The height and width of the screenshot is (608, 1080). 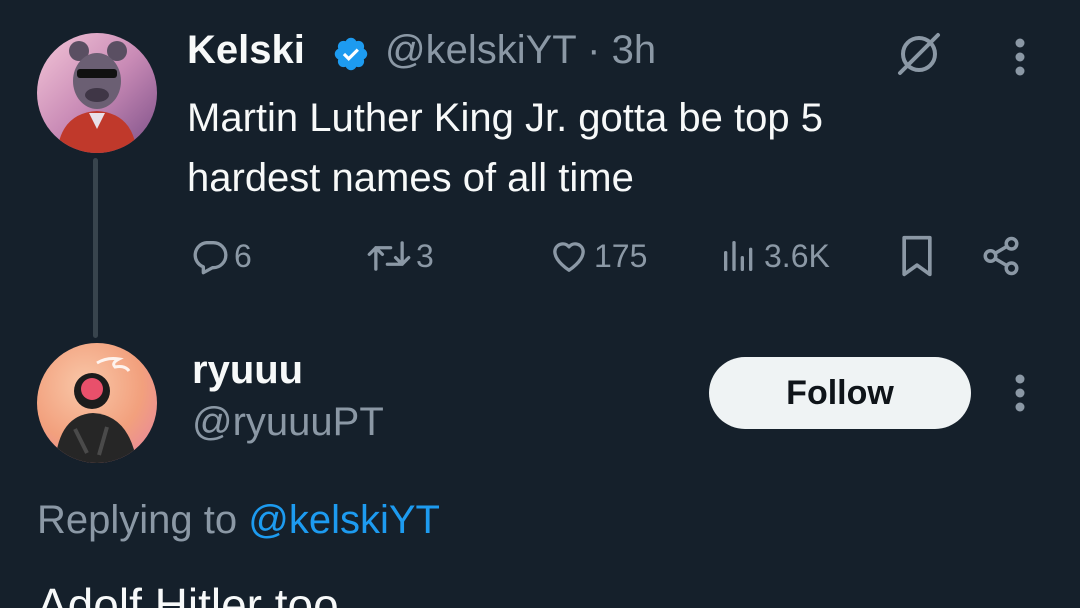 I want to click on kelski-avatar, so click(x=97, y=93).